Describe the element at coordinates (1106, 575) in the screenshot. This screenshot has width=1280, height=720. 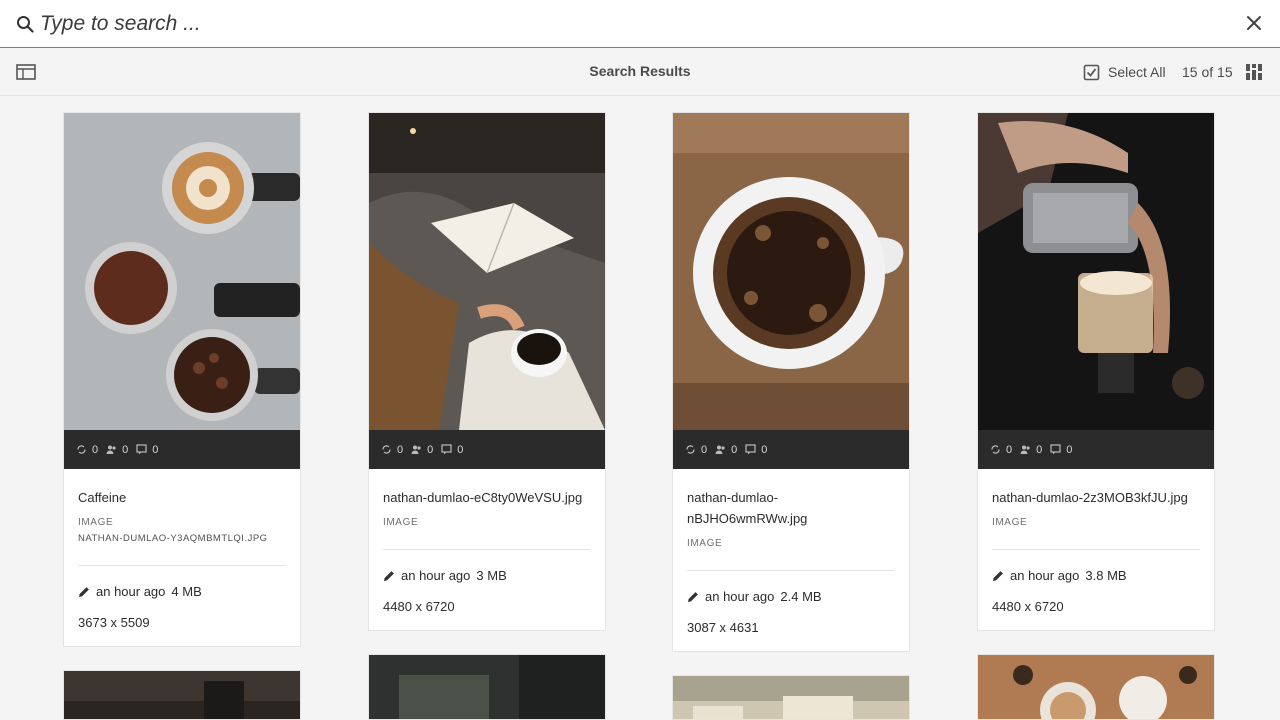
I see `asset-size: 3.8 MB` at that location.